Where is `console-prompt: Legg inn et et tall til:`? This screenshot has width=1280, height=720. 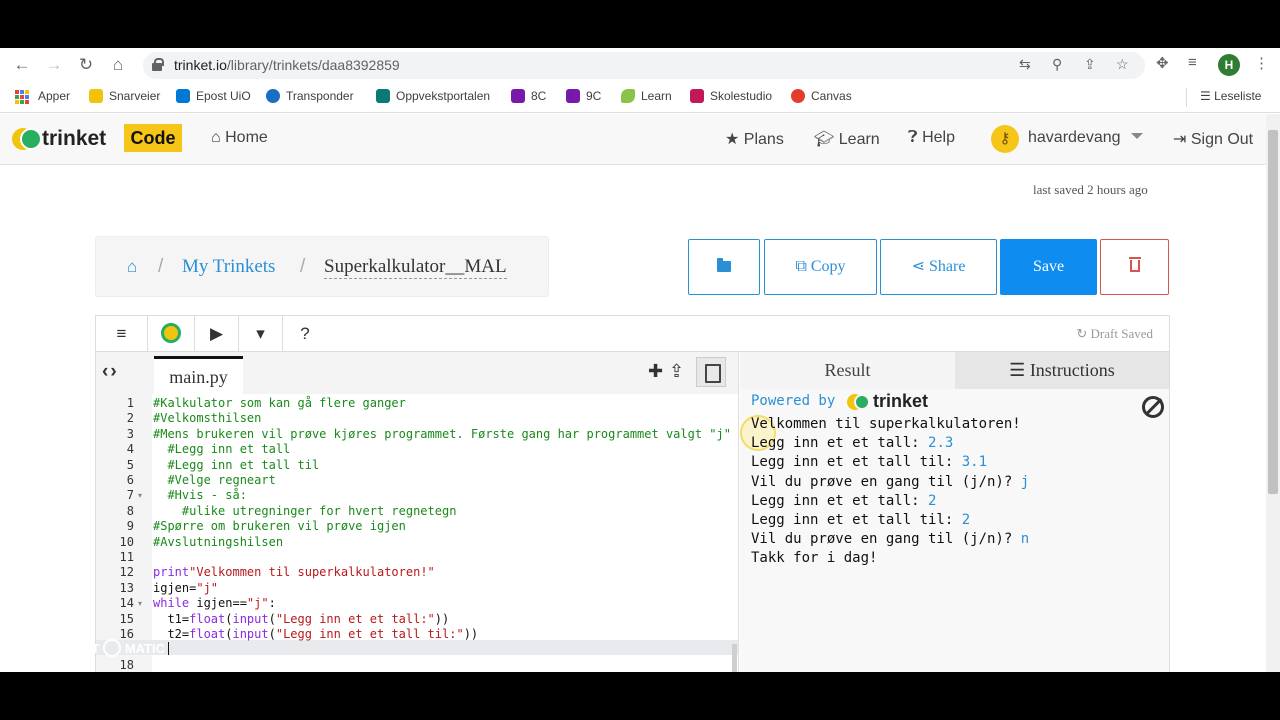 console-prompt: Legg inn et et tall til: is located at coordinates (856, 520).